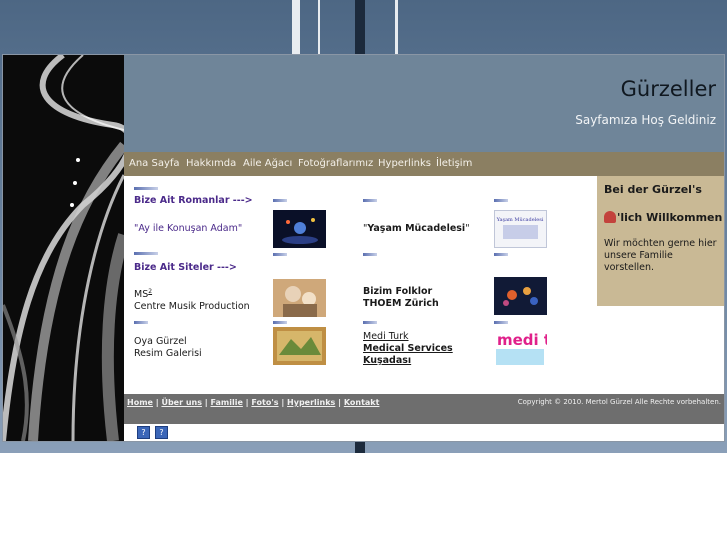 The image size is (727, 545). What do you see at coordinates (150, 291) in the screenshot?
I see `site-1-sup: 2` at bounding box center [150, 291].